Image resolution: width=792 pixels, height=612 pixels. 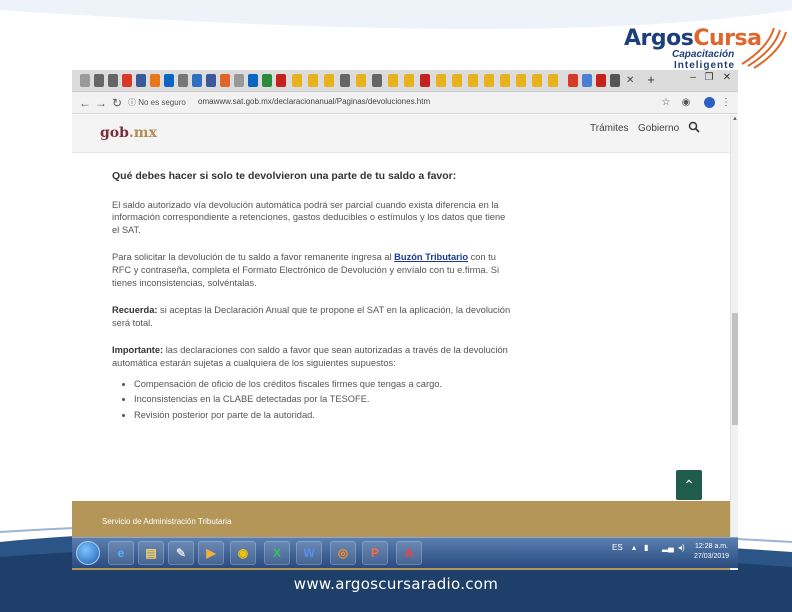 I want to click on chrome-icon: ◉, so click(x=243, y=553).